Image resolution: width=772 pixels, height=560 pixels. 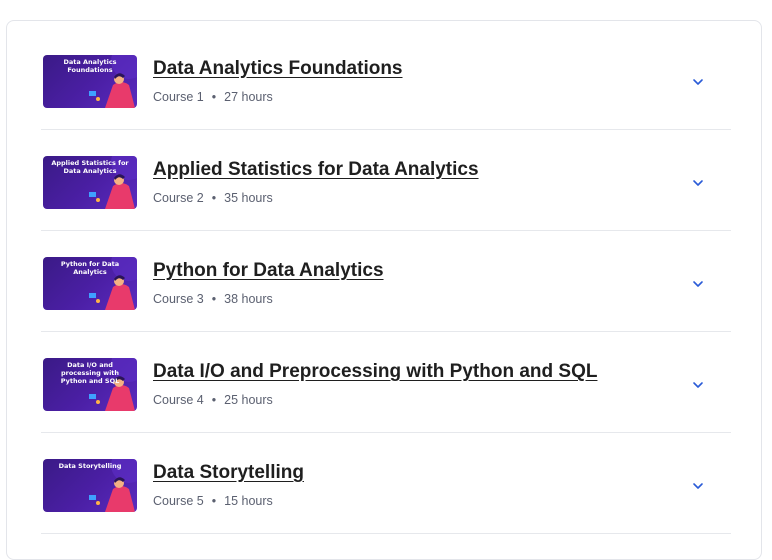 What do you see at coordinates (178, 97) in the screenshot?
I see `course-number: Course 1` at bounding box center [178, 97].